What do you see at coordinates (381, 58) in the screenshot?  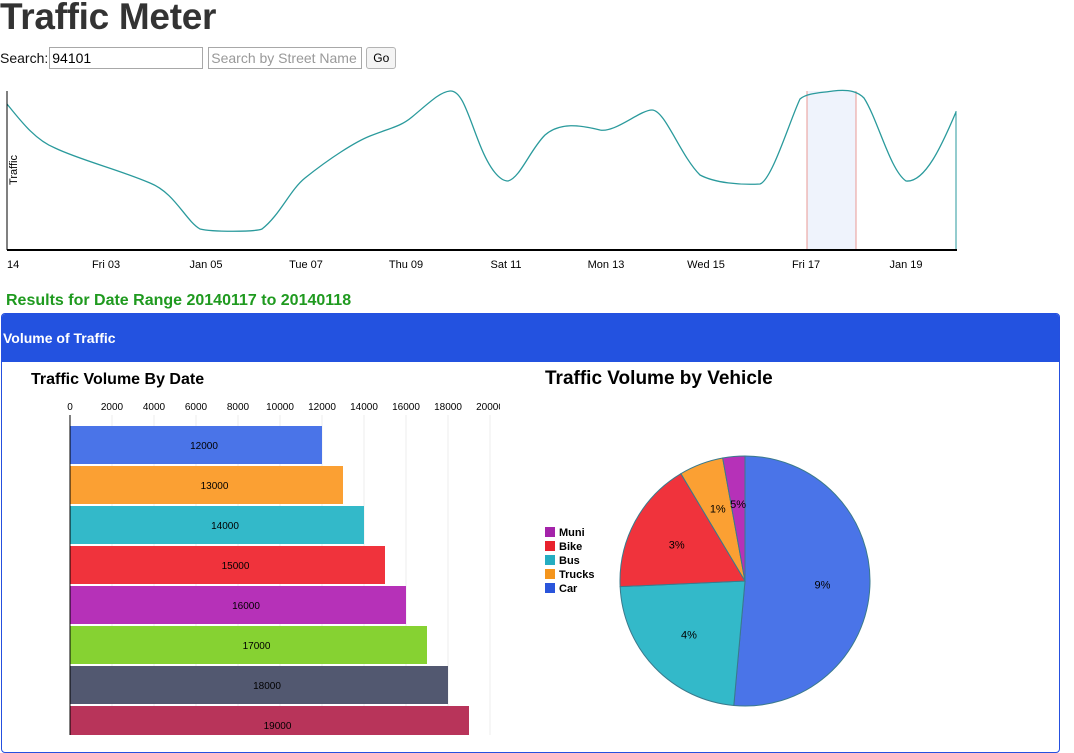 I see `go-button: Go` at bounding box center [381, 58].